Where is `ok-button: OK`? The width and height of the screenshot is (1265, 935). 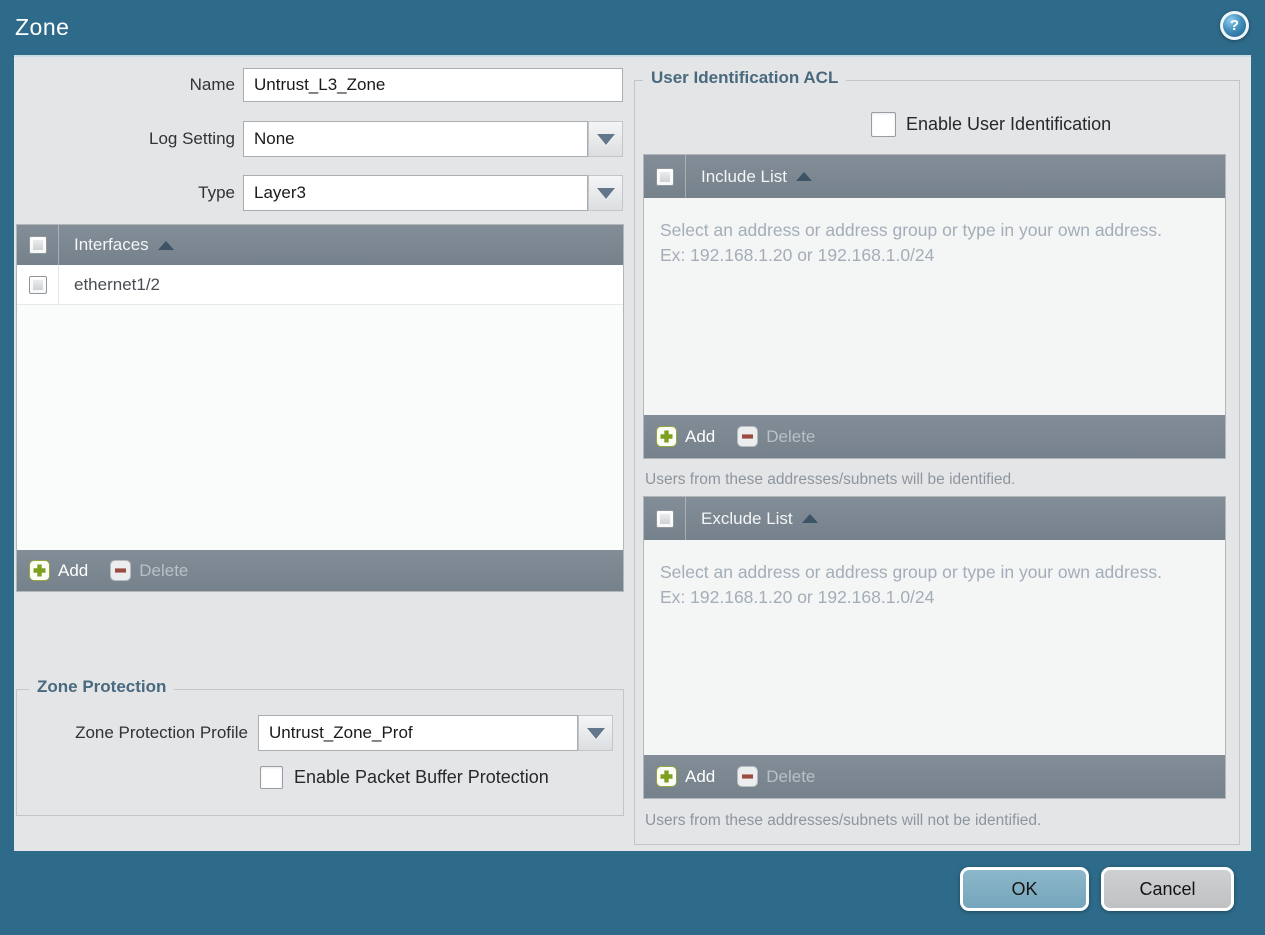 ok-button: OK is located at coordinates (1024, 889).